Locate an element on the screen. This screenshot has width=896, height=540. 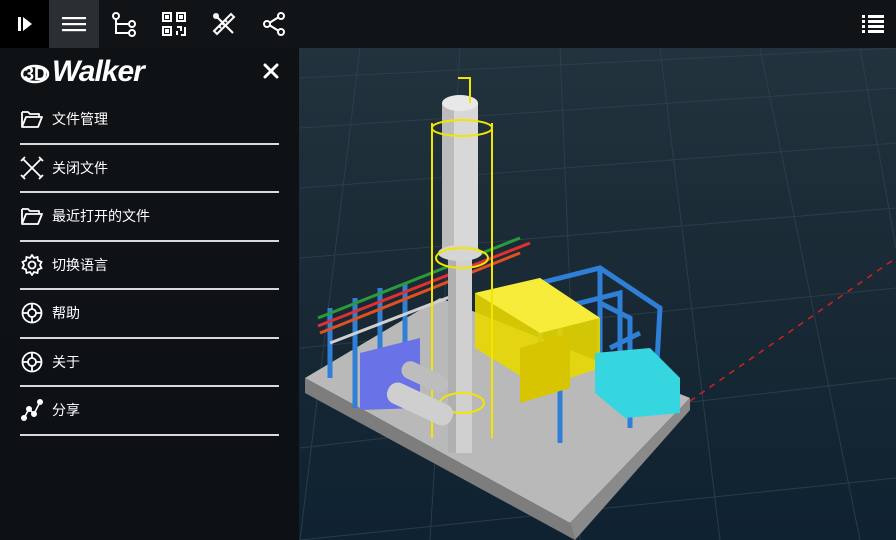
svg-text: 3D is located at coordinates (35, 74).